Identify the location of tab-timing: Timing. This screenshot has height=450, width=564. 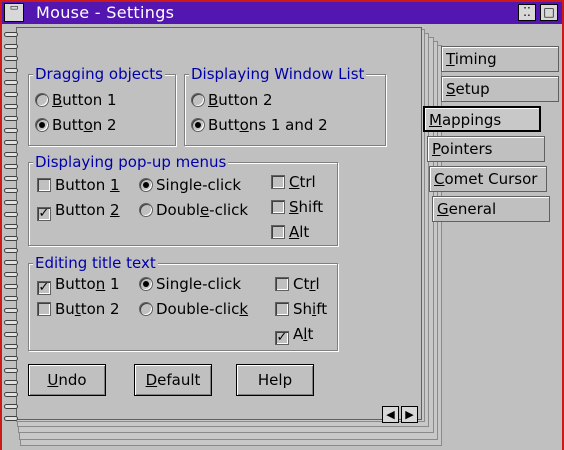
(500, 59).